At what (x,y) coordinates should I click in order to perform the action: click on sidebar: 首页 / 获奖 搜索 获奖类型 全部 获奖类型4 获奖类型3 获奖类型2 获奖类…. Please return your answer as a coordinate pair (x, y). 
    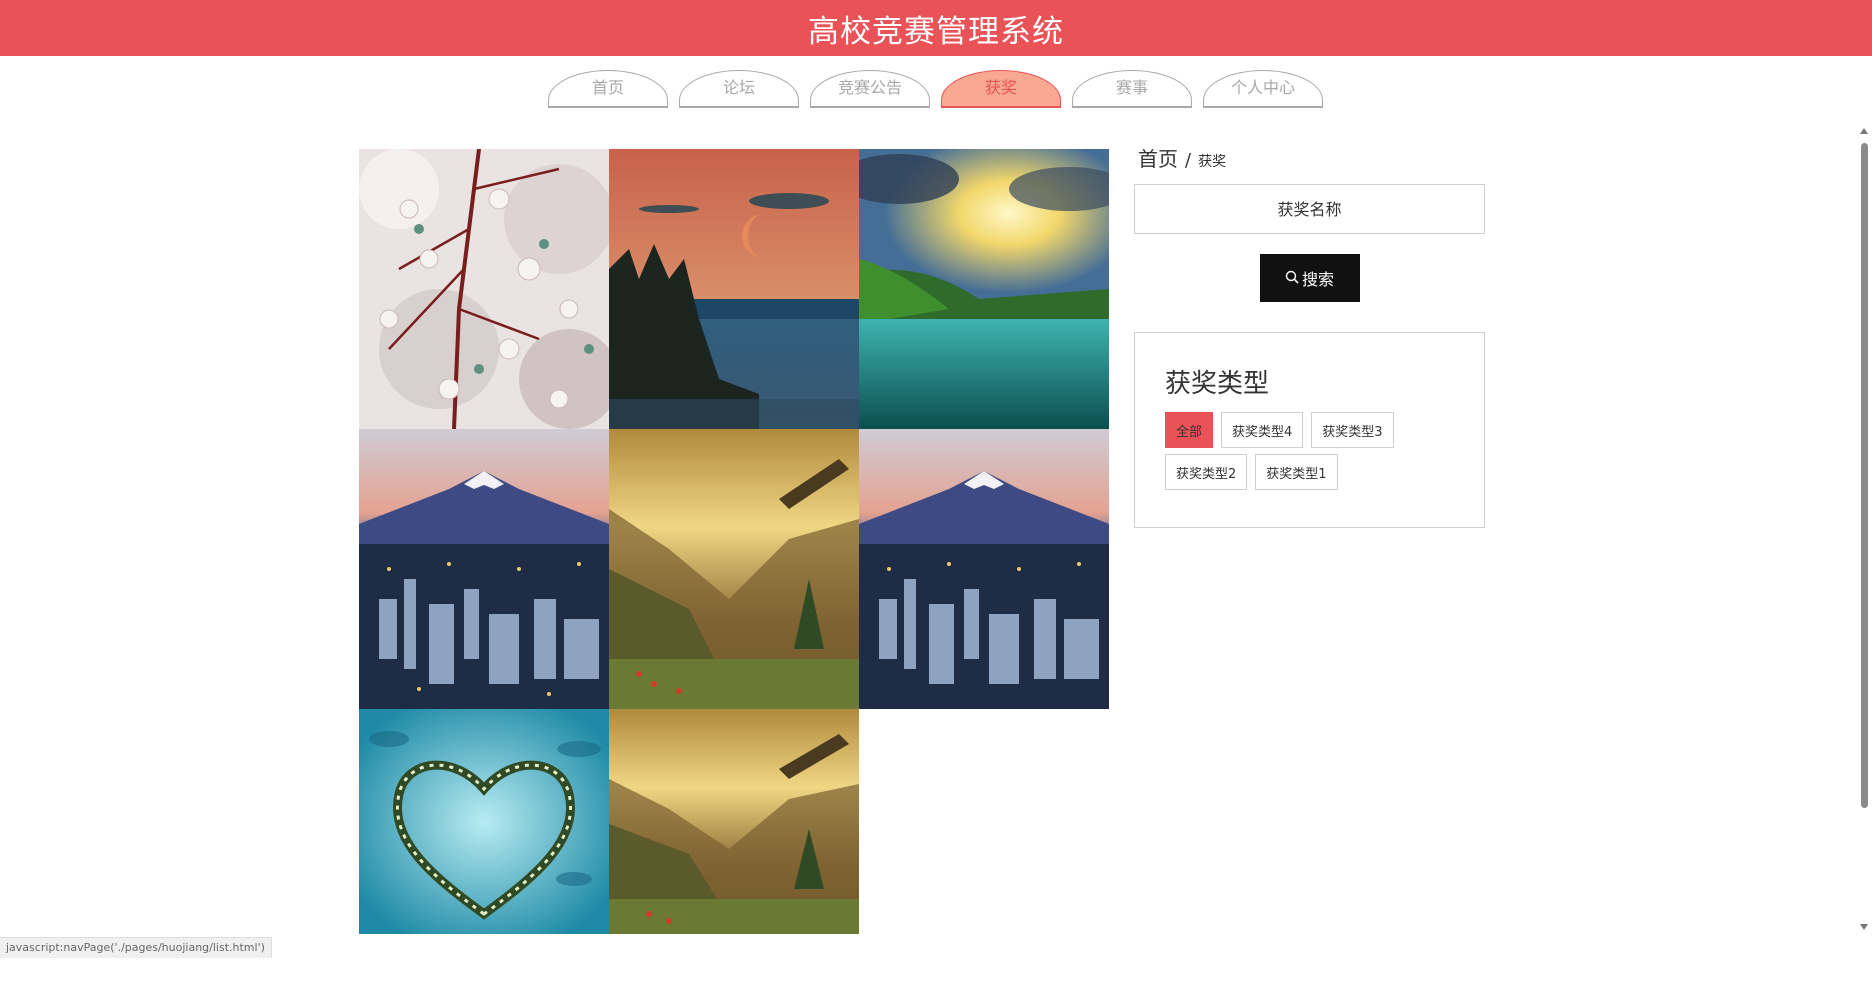
    Looking at the image, I should click on (1309, 335).